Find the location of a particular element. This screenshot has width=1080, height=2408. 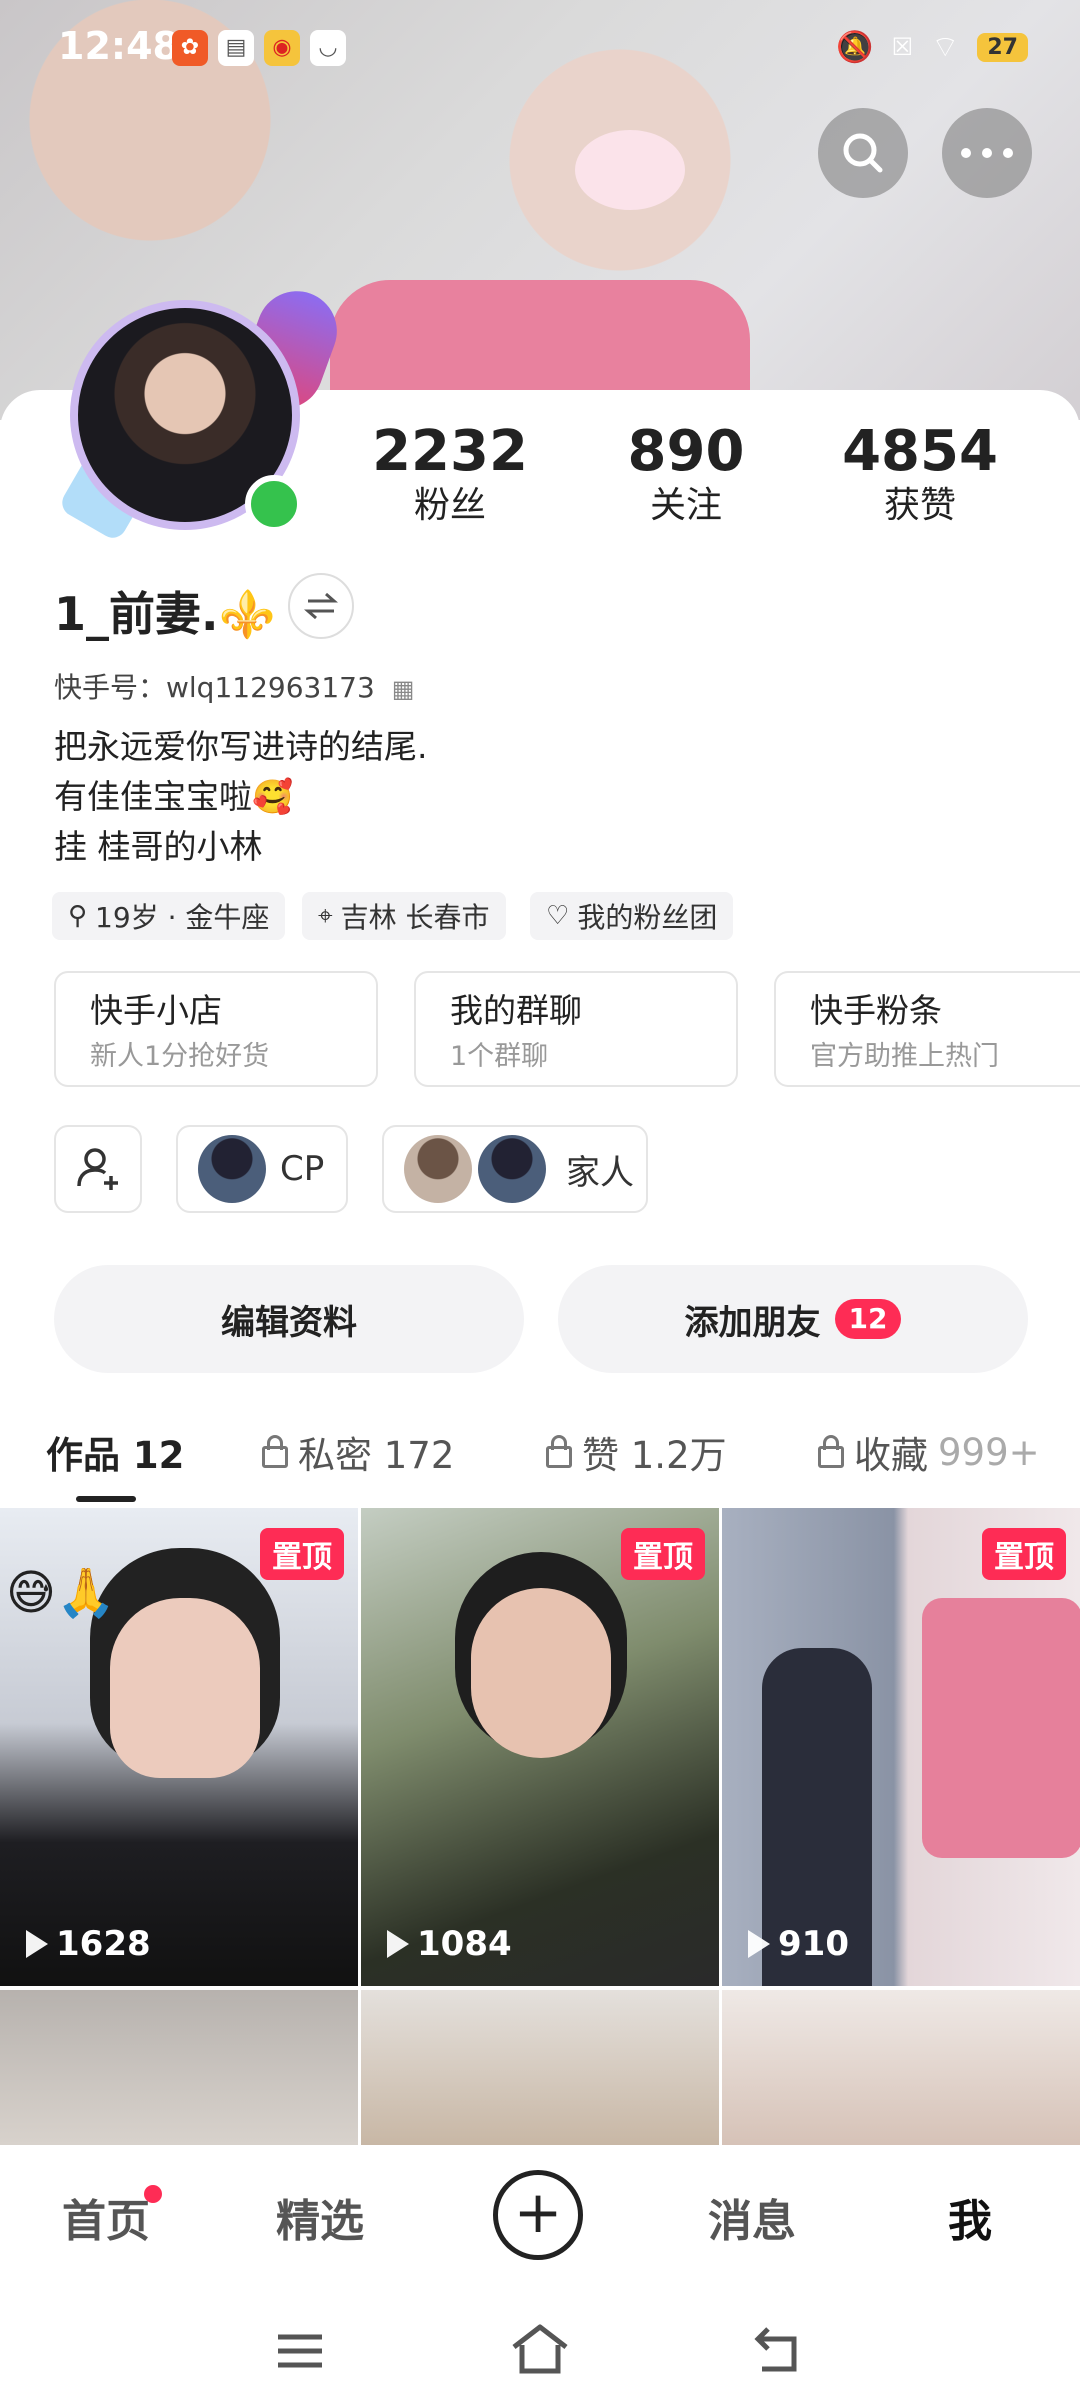

stat-likes: 4854 获赞 is located at coordinates (920, 474).